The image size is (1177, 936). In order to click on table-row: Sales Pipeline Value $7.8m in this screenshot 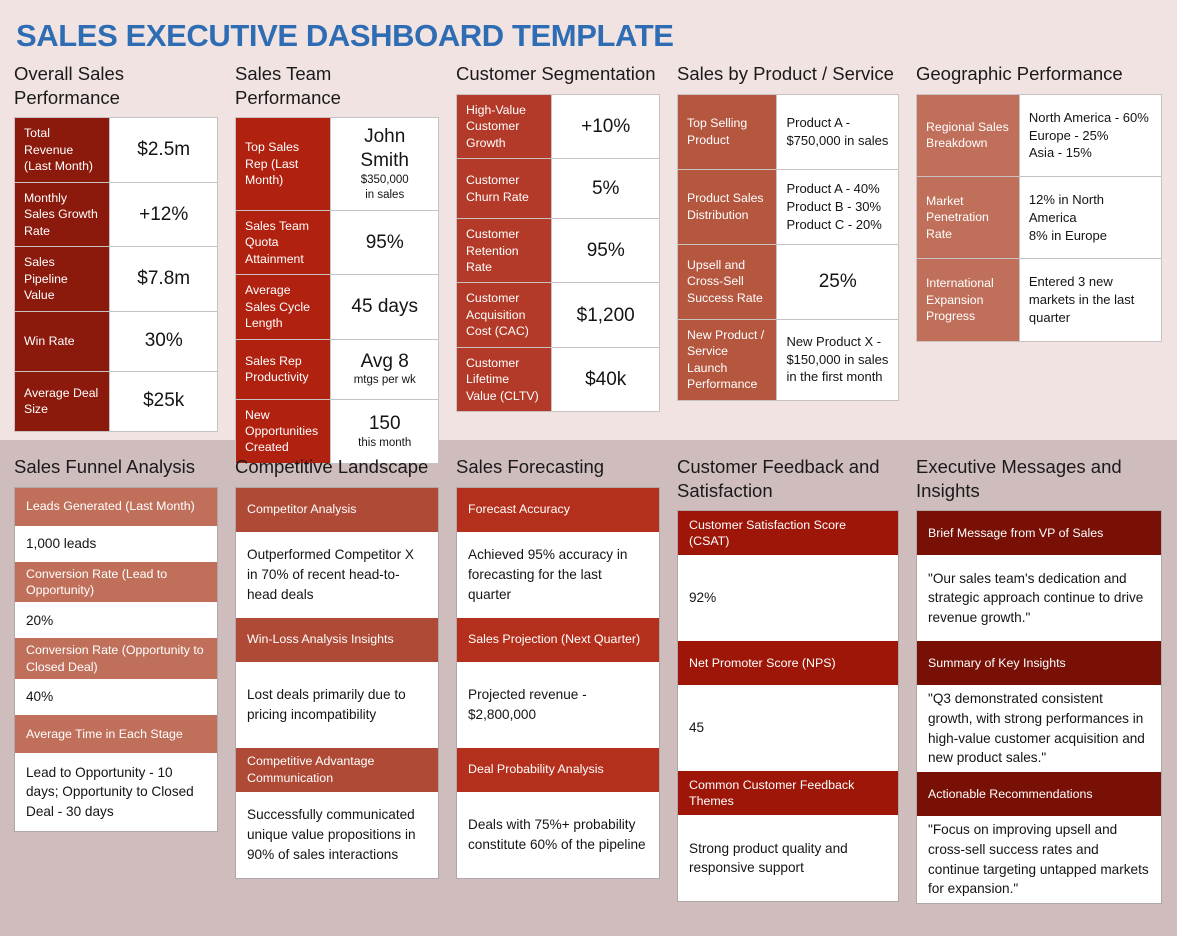, I will do `click(115, 279)`.